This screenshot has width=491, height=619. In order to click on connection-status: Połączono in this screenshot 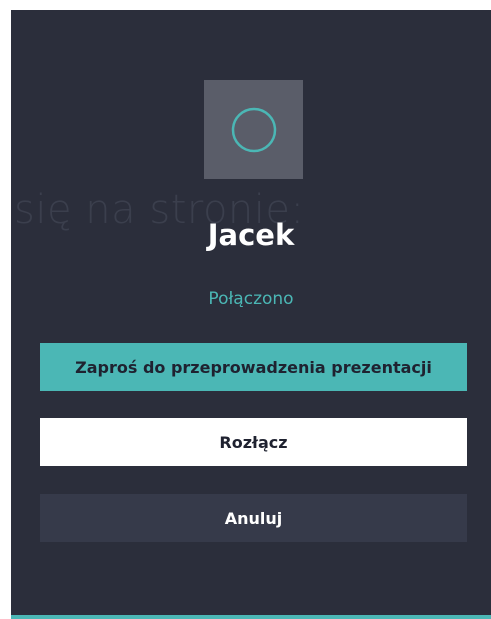, I will do `click(251, 299)`.